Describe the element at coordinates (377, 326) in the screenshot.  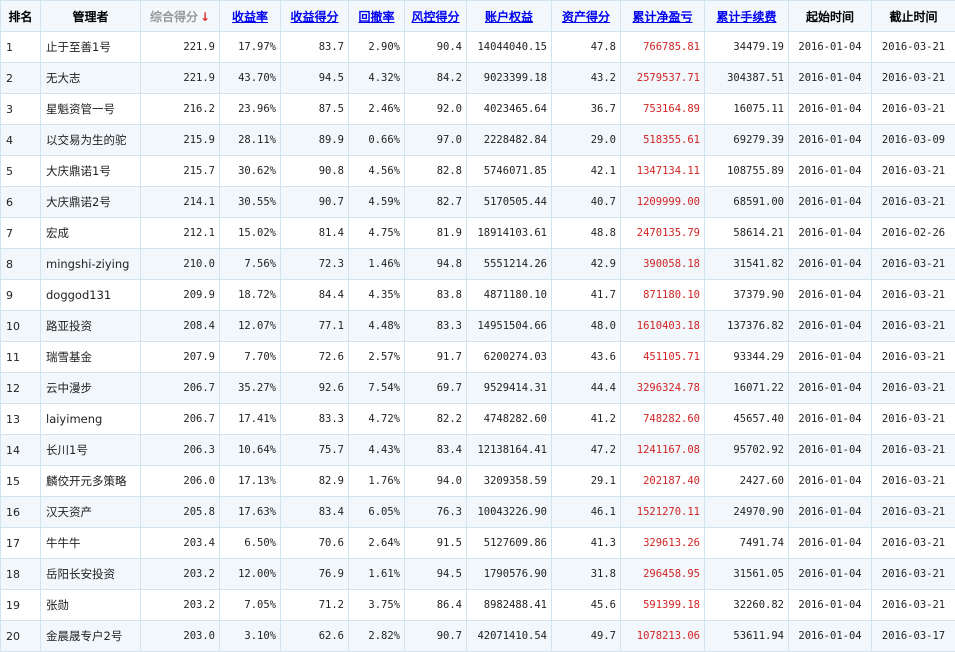
I see `drawdown-cell: 4.48%` at that location.